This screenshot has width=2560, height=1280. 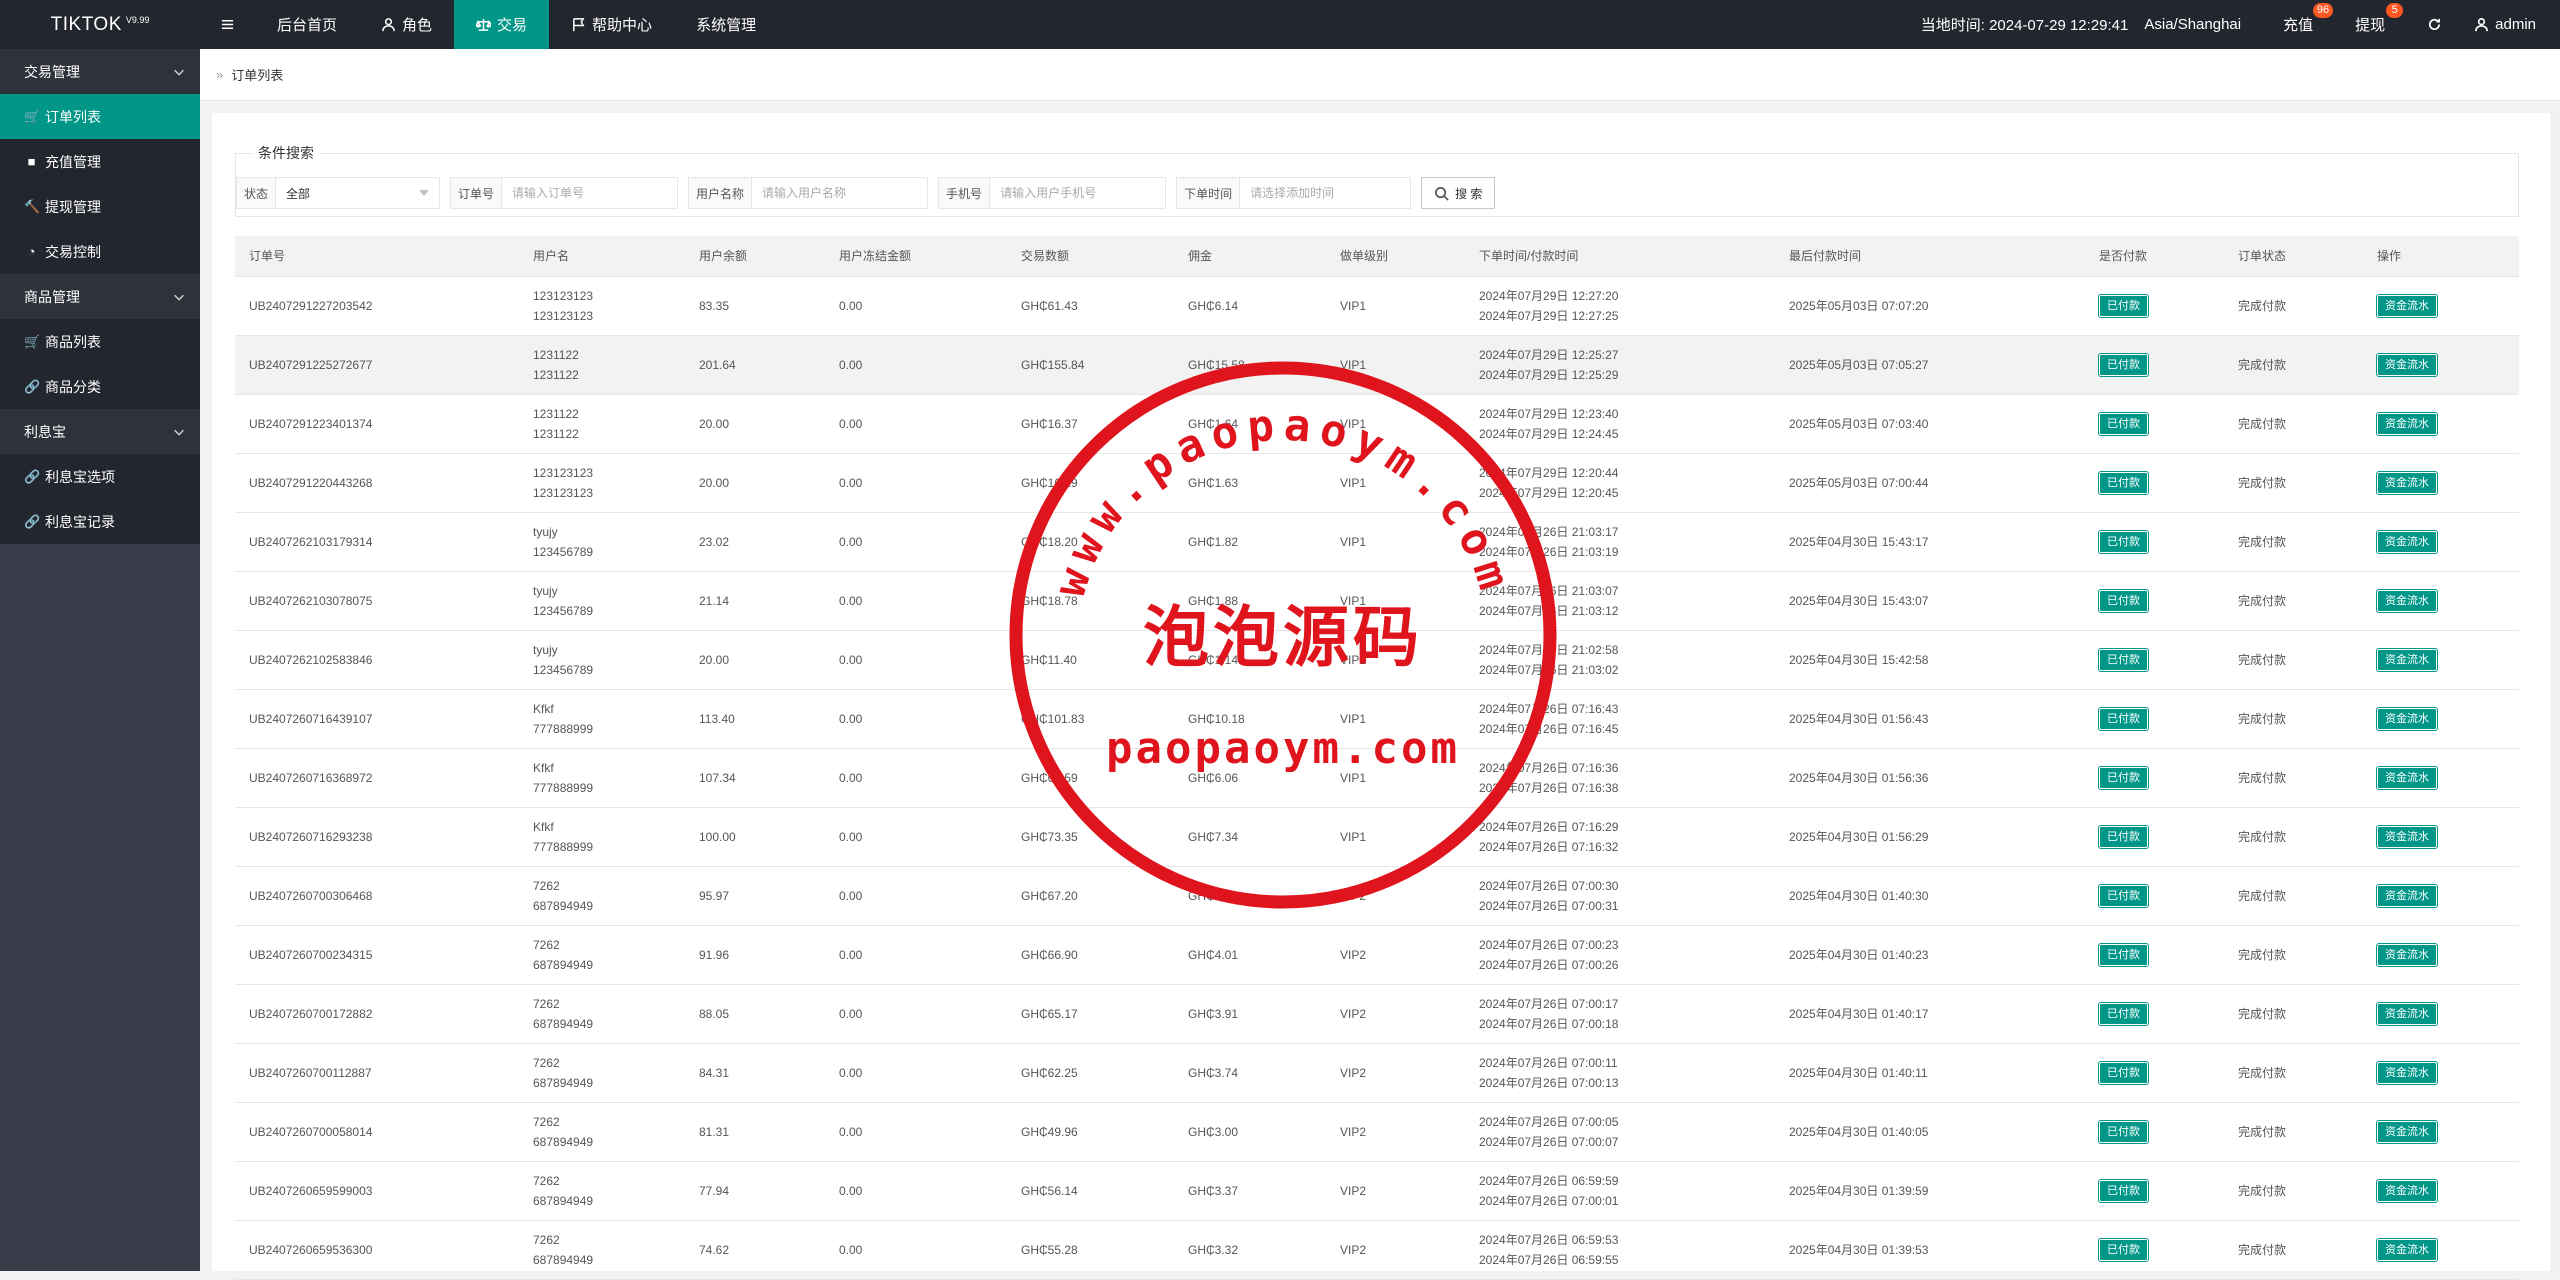 I want to click on search-panel: 条件搜索 状态 全部 订单号 用户名称 手, so click(x=1377, y=180).